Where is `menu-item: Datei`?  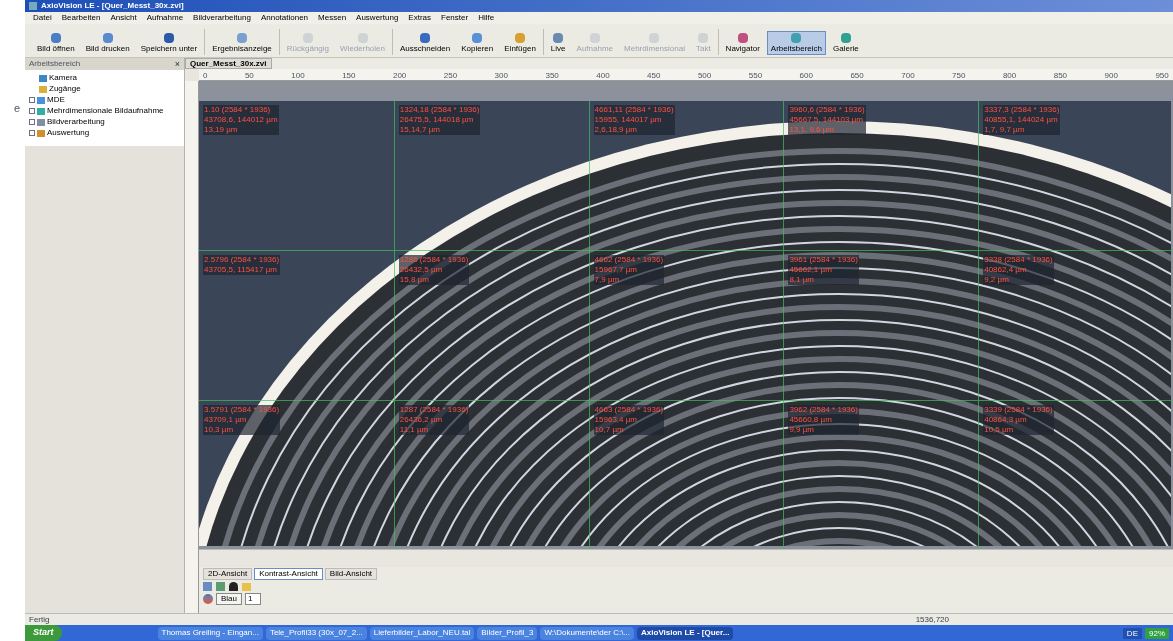
menu-item: Datei is located at coordinates (42, 18).